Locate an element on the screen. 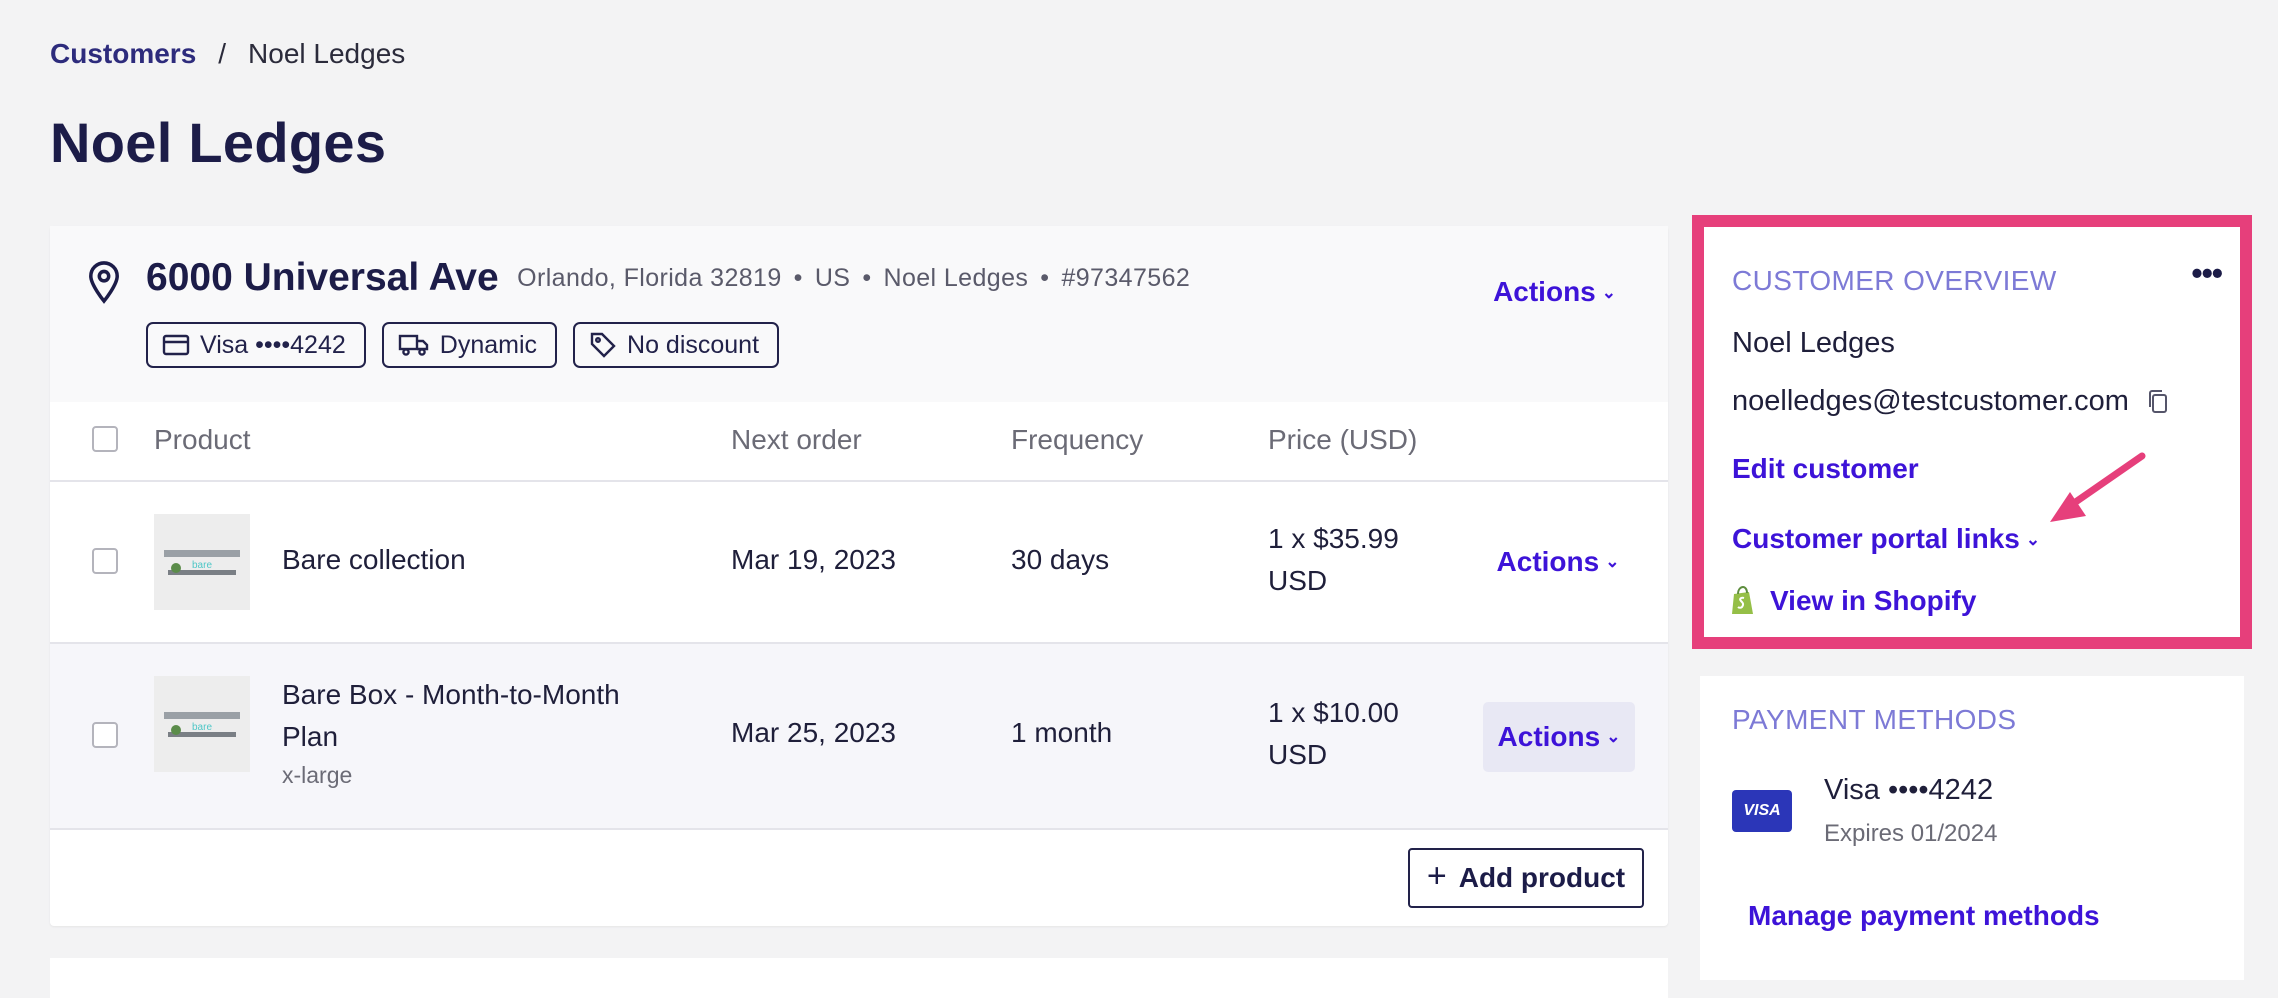 This screenshot has width=2278, height=998. customer-email-text: noelledges@testcustomer.com is located at coordinates (1930, 401).